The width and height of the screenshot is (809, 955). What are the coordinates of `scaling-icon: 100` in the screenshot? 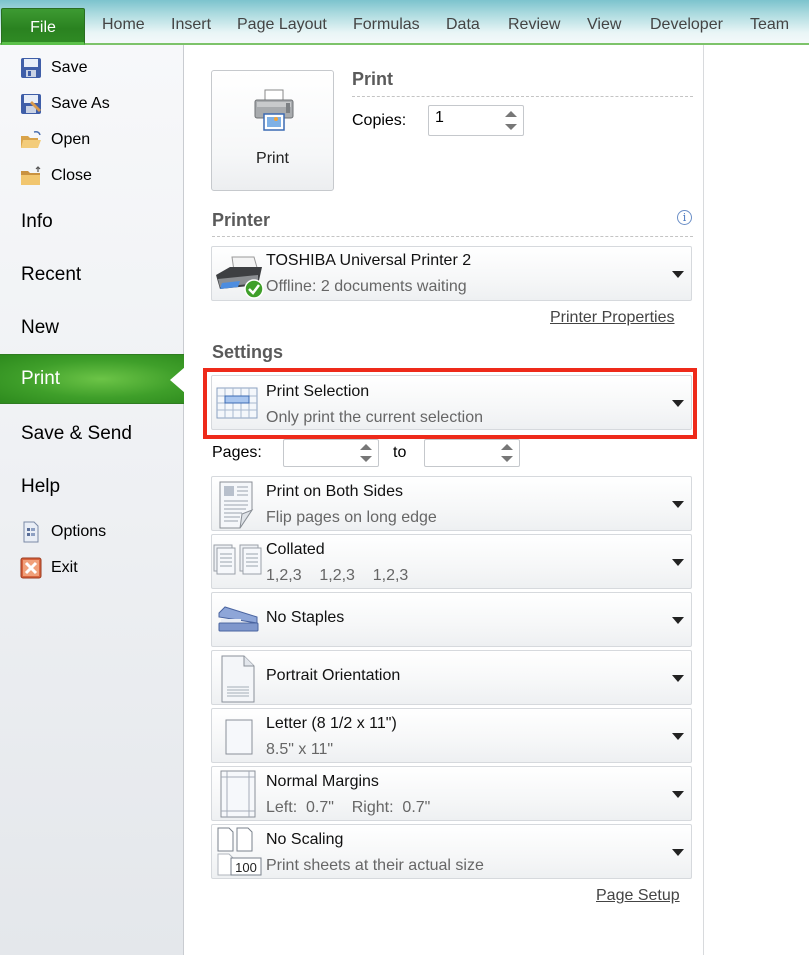 It's located at (240, 854).